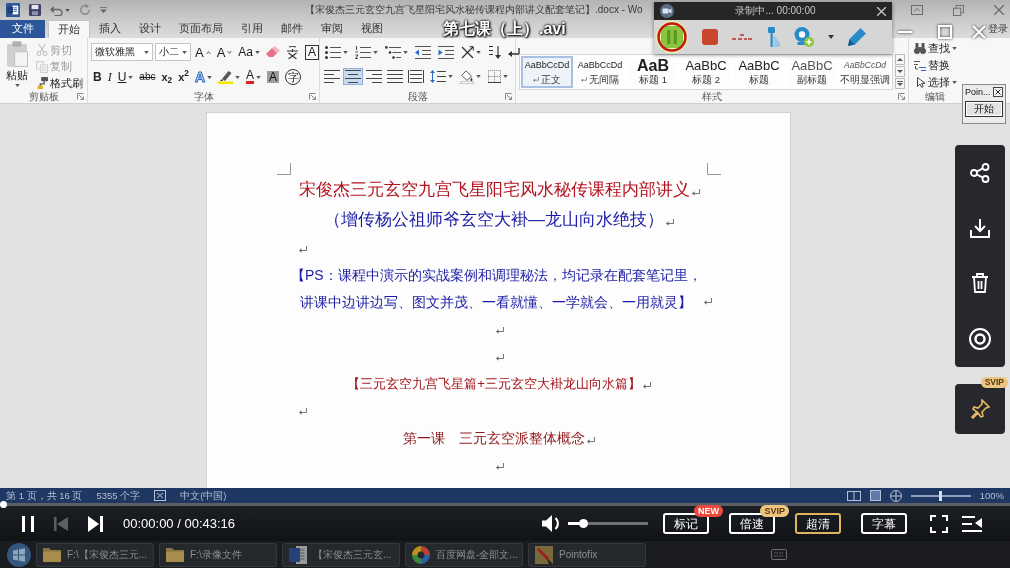 The width and height of the screenshot is (1010, 568). What do you see at coordinates (857, 37) in the screenshot?
I see `pencil-icon` at bounding box center [857, 37].